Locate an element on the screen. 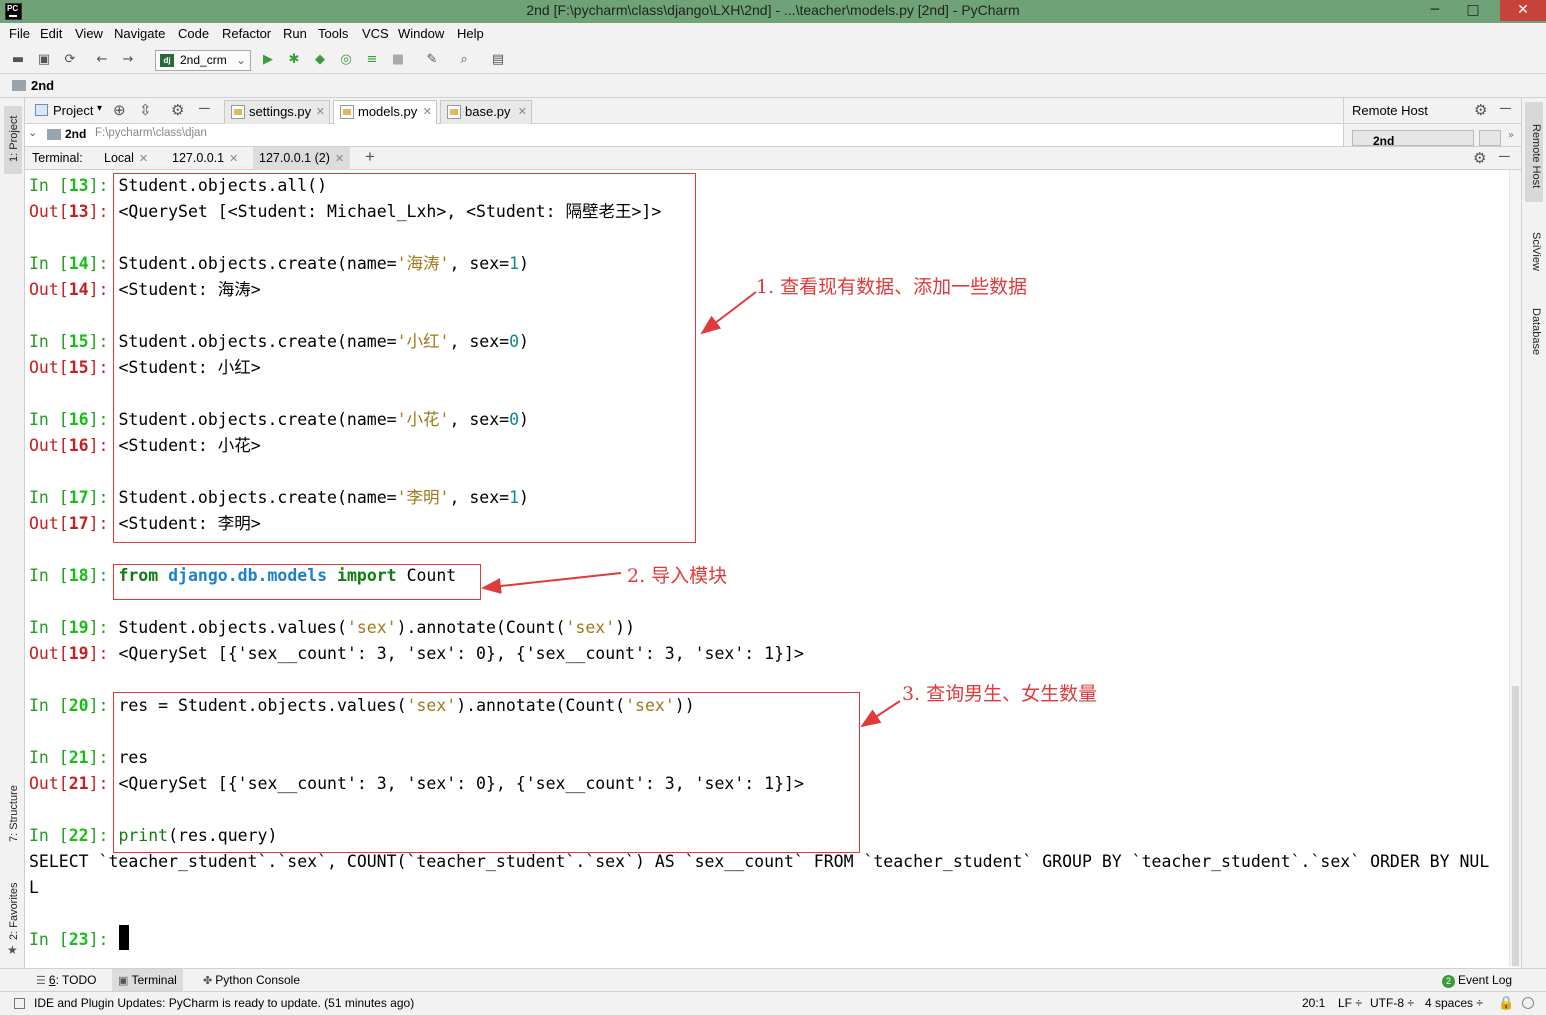 This screenshot has height=1015, width=1546. tab-settings: settings.py ✕ is located at coordinates (277, 112).